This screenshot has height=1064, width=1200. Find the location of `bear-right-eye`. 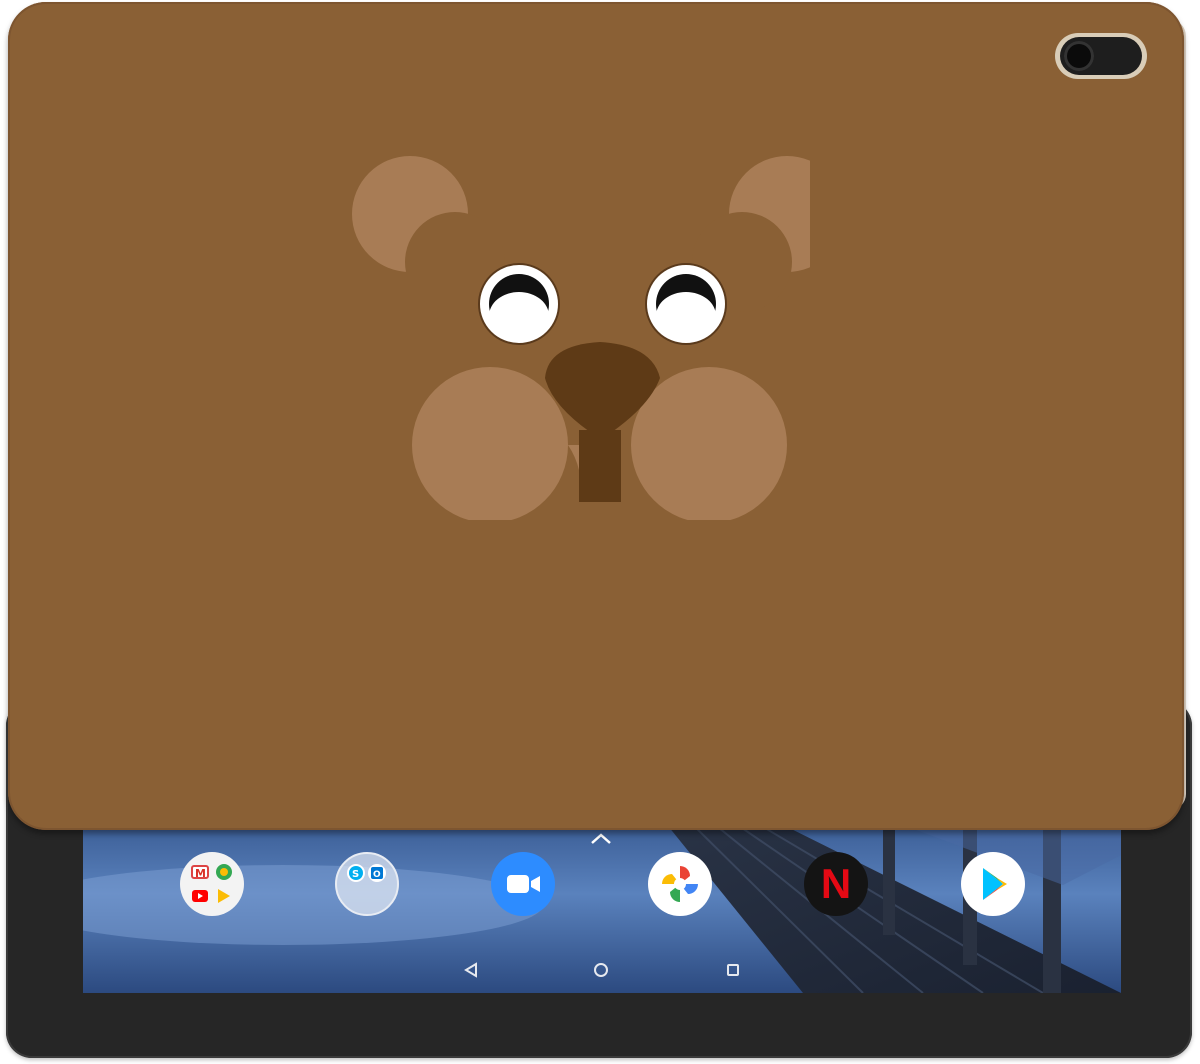

bear-right-eye is located at coordinates (686, 304).